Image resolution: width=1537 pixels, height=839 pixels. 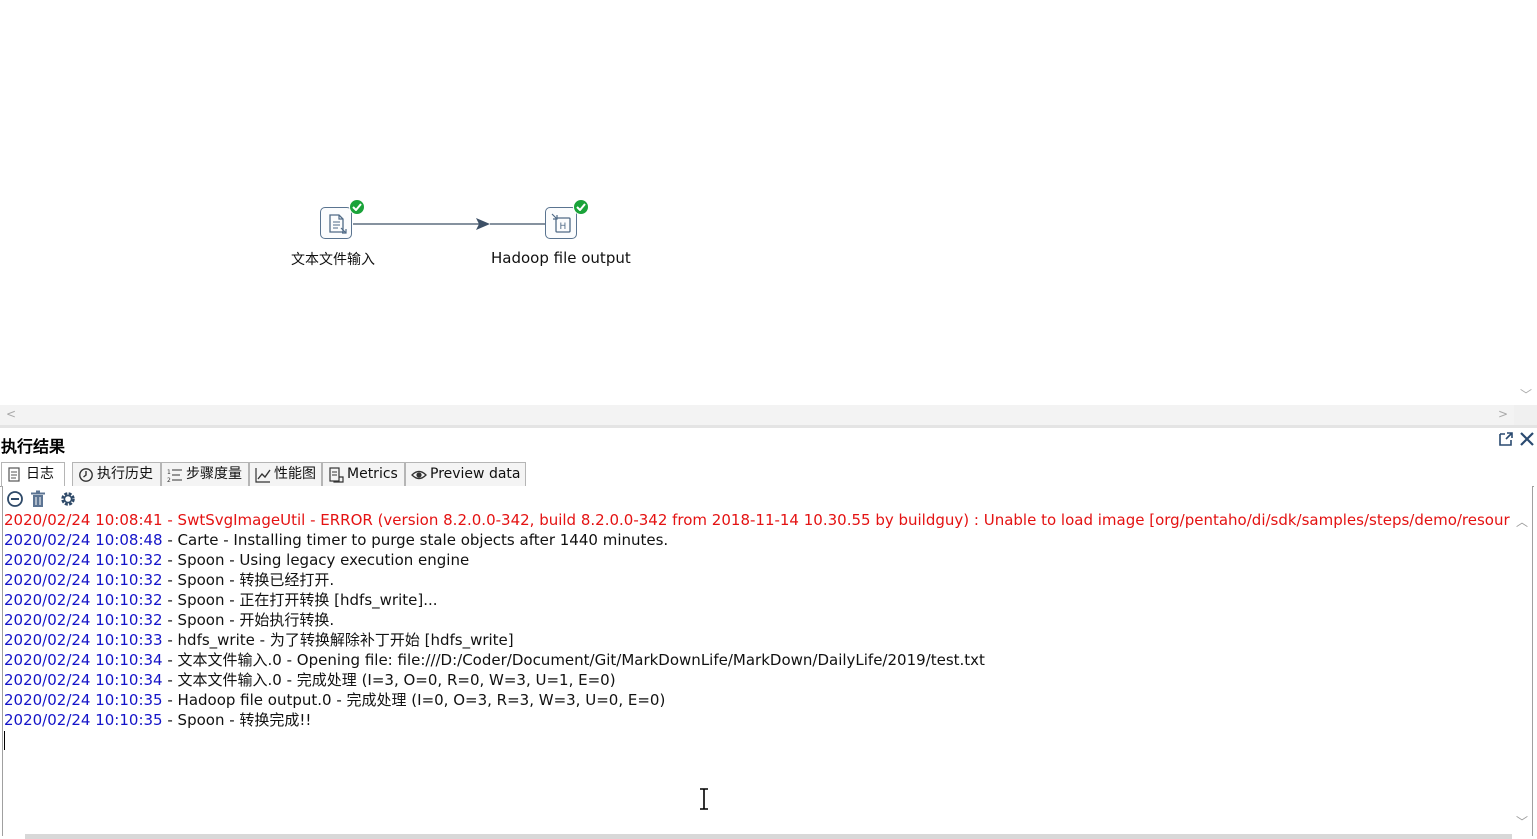 What do you see at coordinates (125, 474) in the screenshot?
I see `tab-label: 执行历史` at bounding box center [125, 474].